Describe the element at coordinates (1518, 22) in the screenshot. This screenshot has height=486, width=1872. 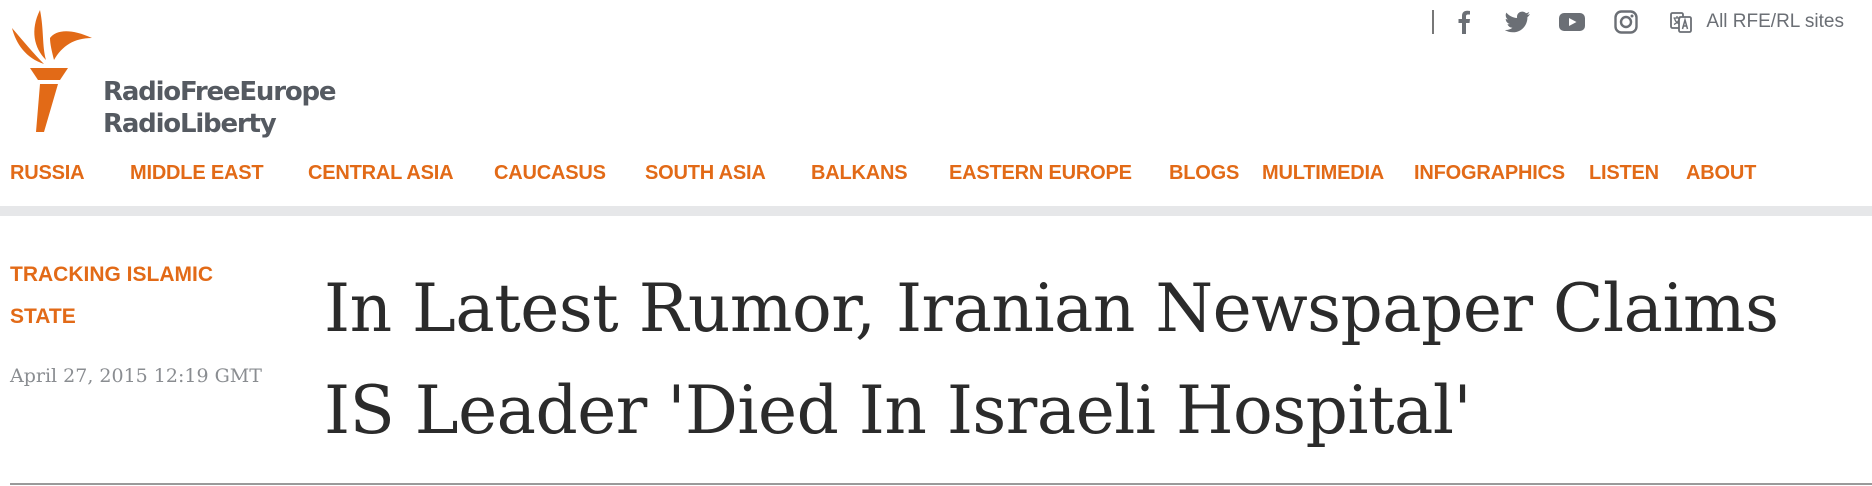
I see `twitter-icon` at that location.